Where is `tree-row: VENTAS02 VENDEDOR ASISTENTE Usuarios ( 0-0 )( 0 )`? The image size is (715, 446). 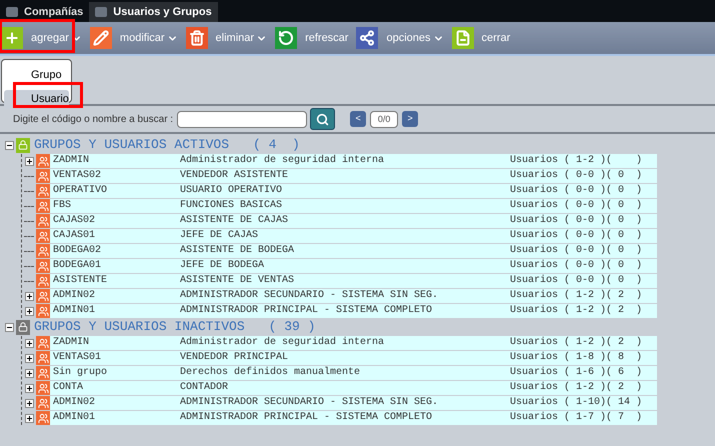 tree-row: VENTAS02 VENDEDOR ASISTENTE Usuarios ( 0-0 )( 0 ) is located at coordinates (353, 176).